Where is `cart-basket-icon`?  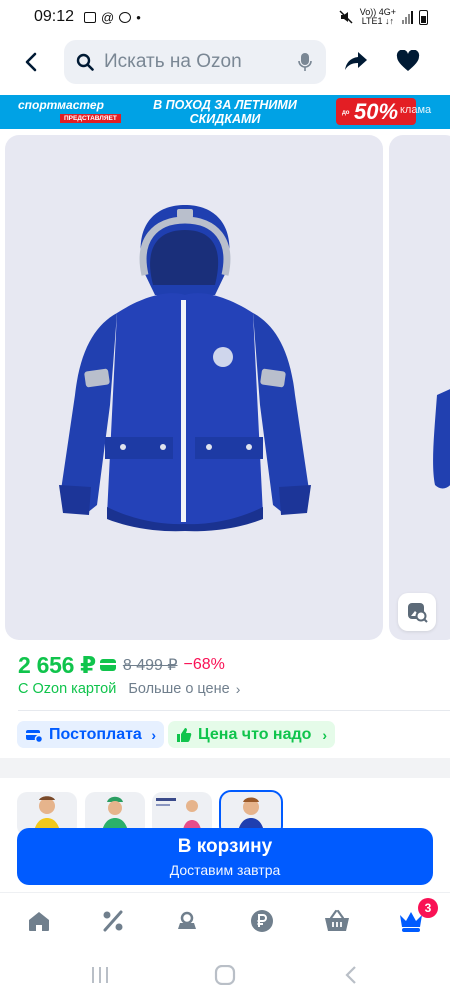
cart-basket-icon is located at coordinates (337, 920).